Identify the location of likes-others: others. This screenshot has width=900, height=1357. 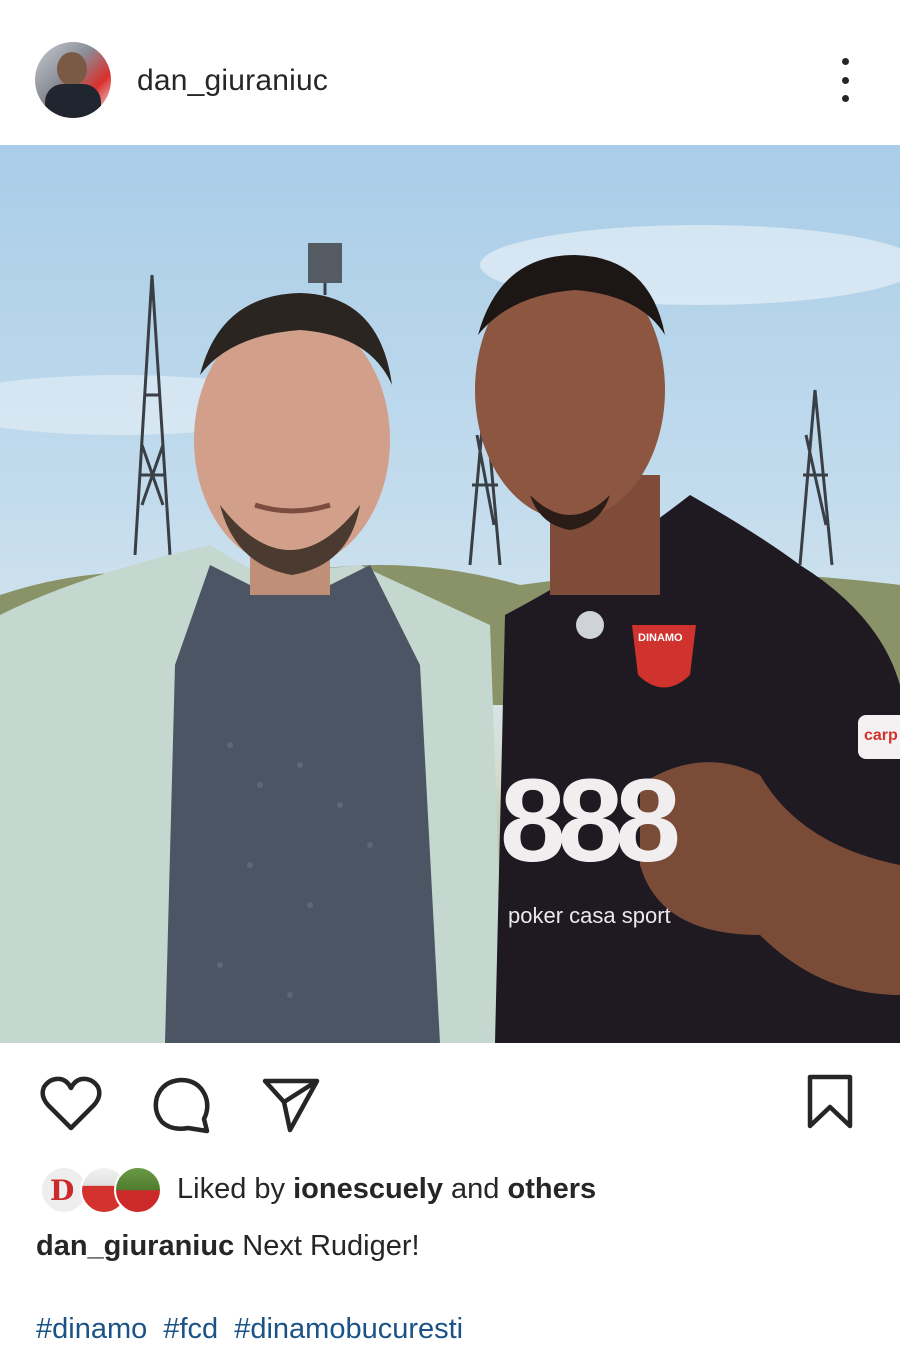
(552, 1189).